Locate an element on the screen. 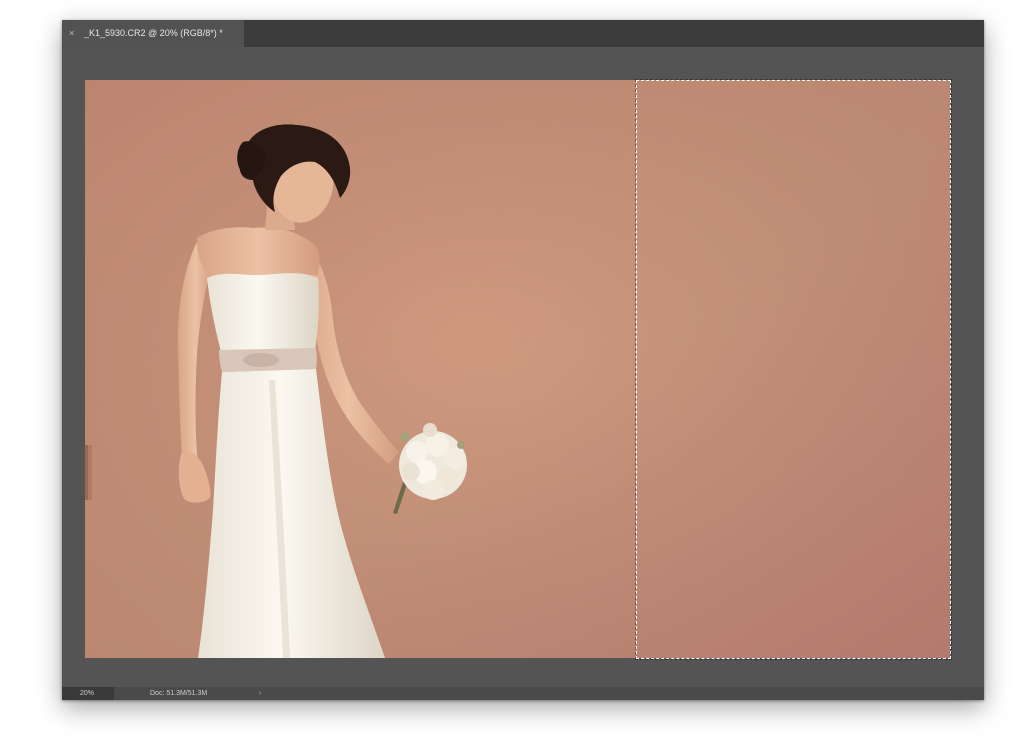 The height and width of the screenshot is (749, 1024). status-menu-arrow-icon: › is located at coordinates (260, 693).